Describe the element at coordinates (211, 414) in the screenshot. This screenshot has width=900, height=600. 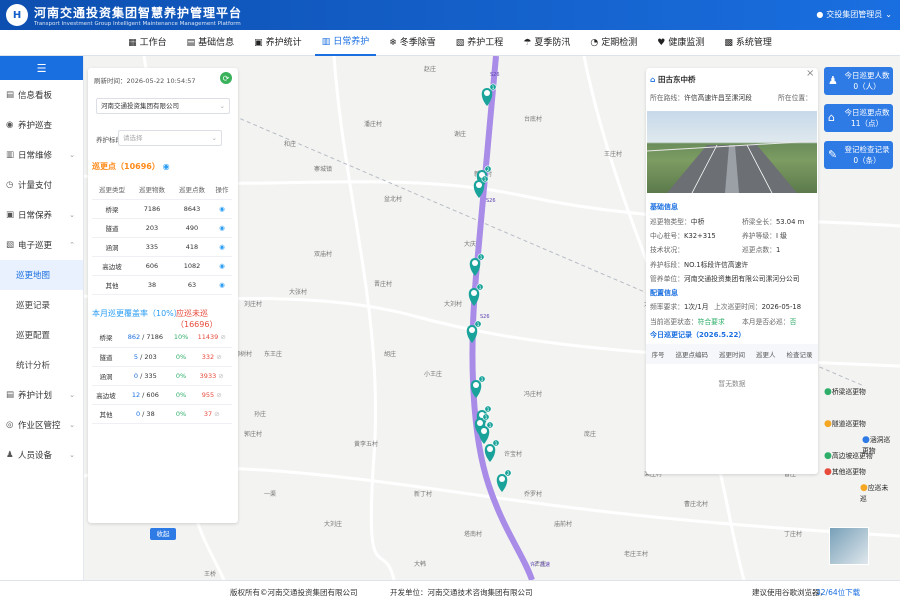
I see `cell-due: 37 ⊘` at that location.